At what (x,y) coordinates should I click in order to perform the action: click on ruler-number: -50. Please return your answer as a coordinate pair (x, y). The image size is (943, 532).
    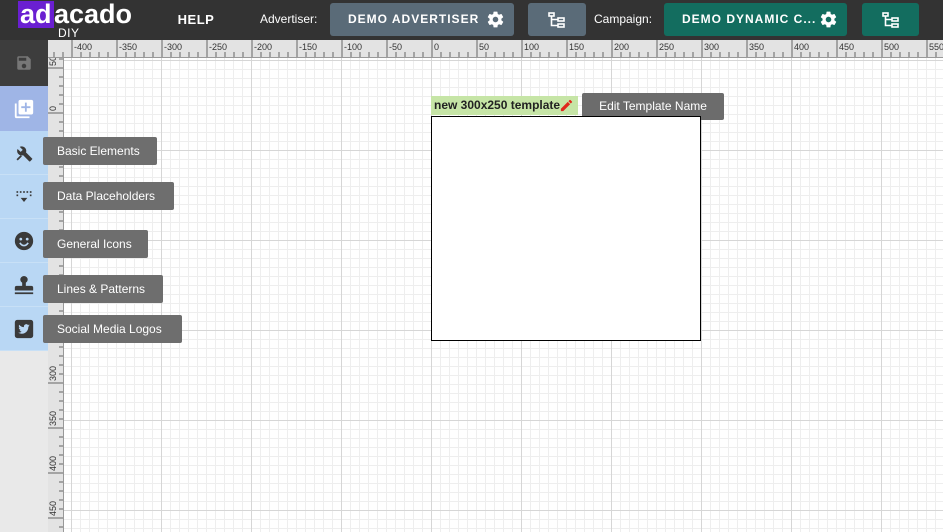
    Looking at the image, I should click on (396, 47).